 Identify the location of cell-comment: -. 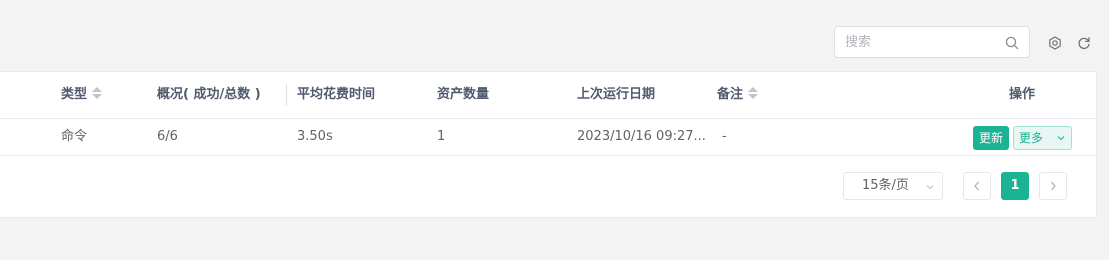
(724, 136).